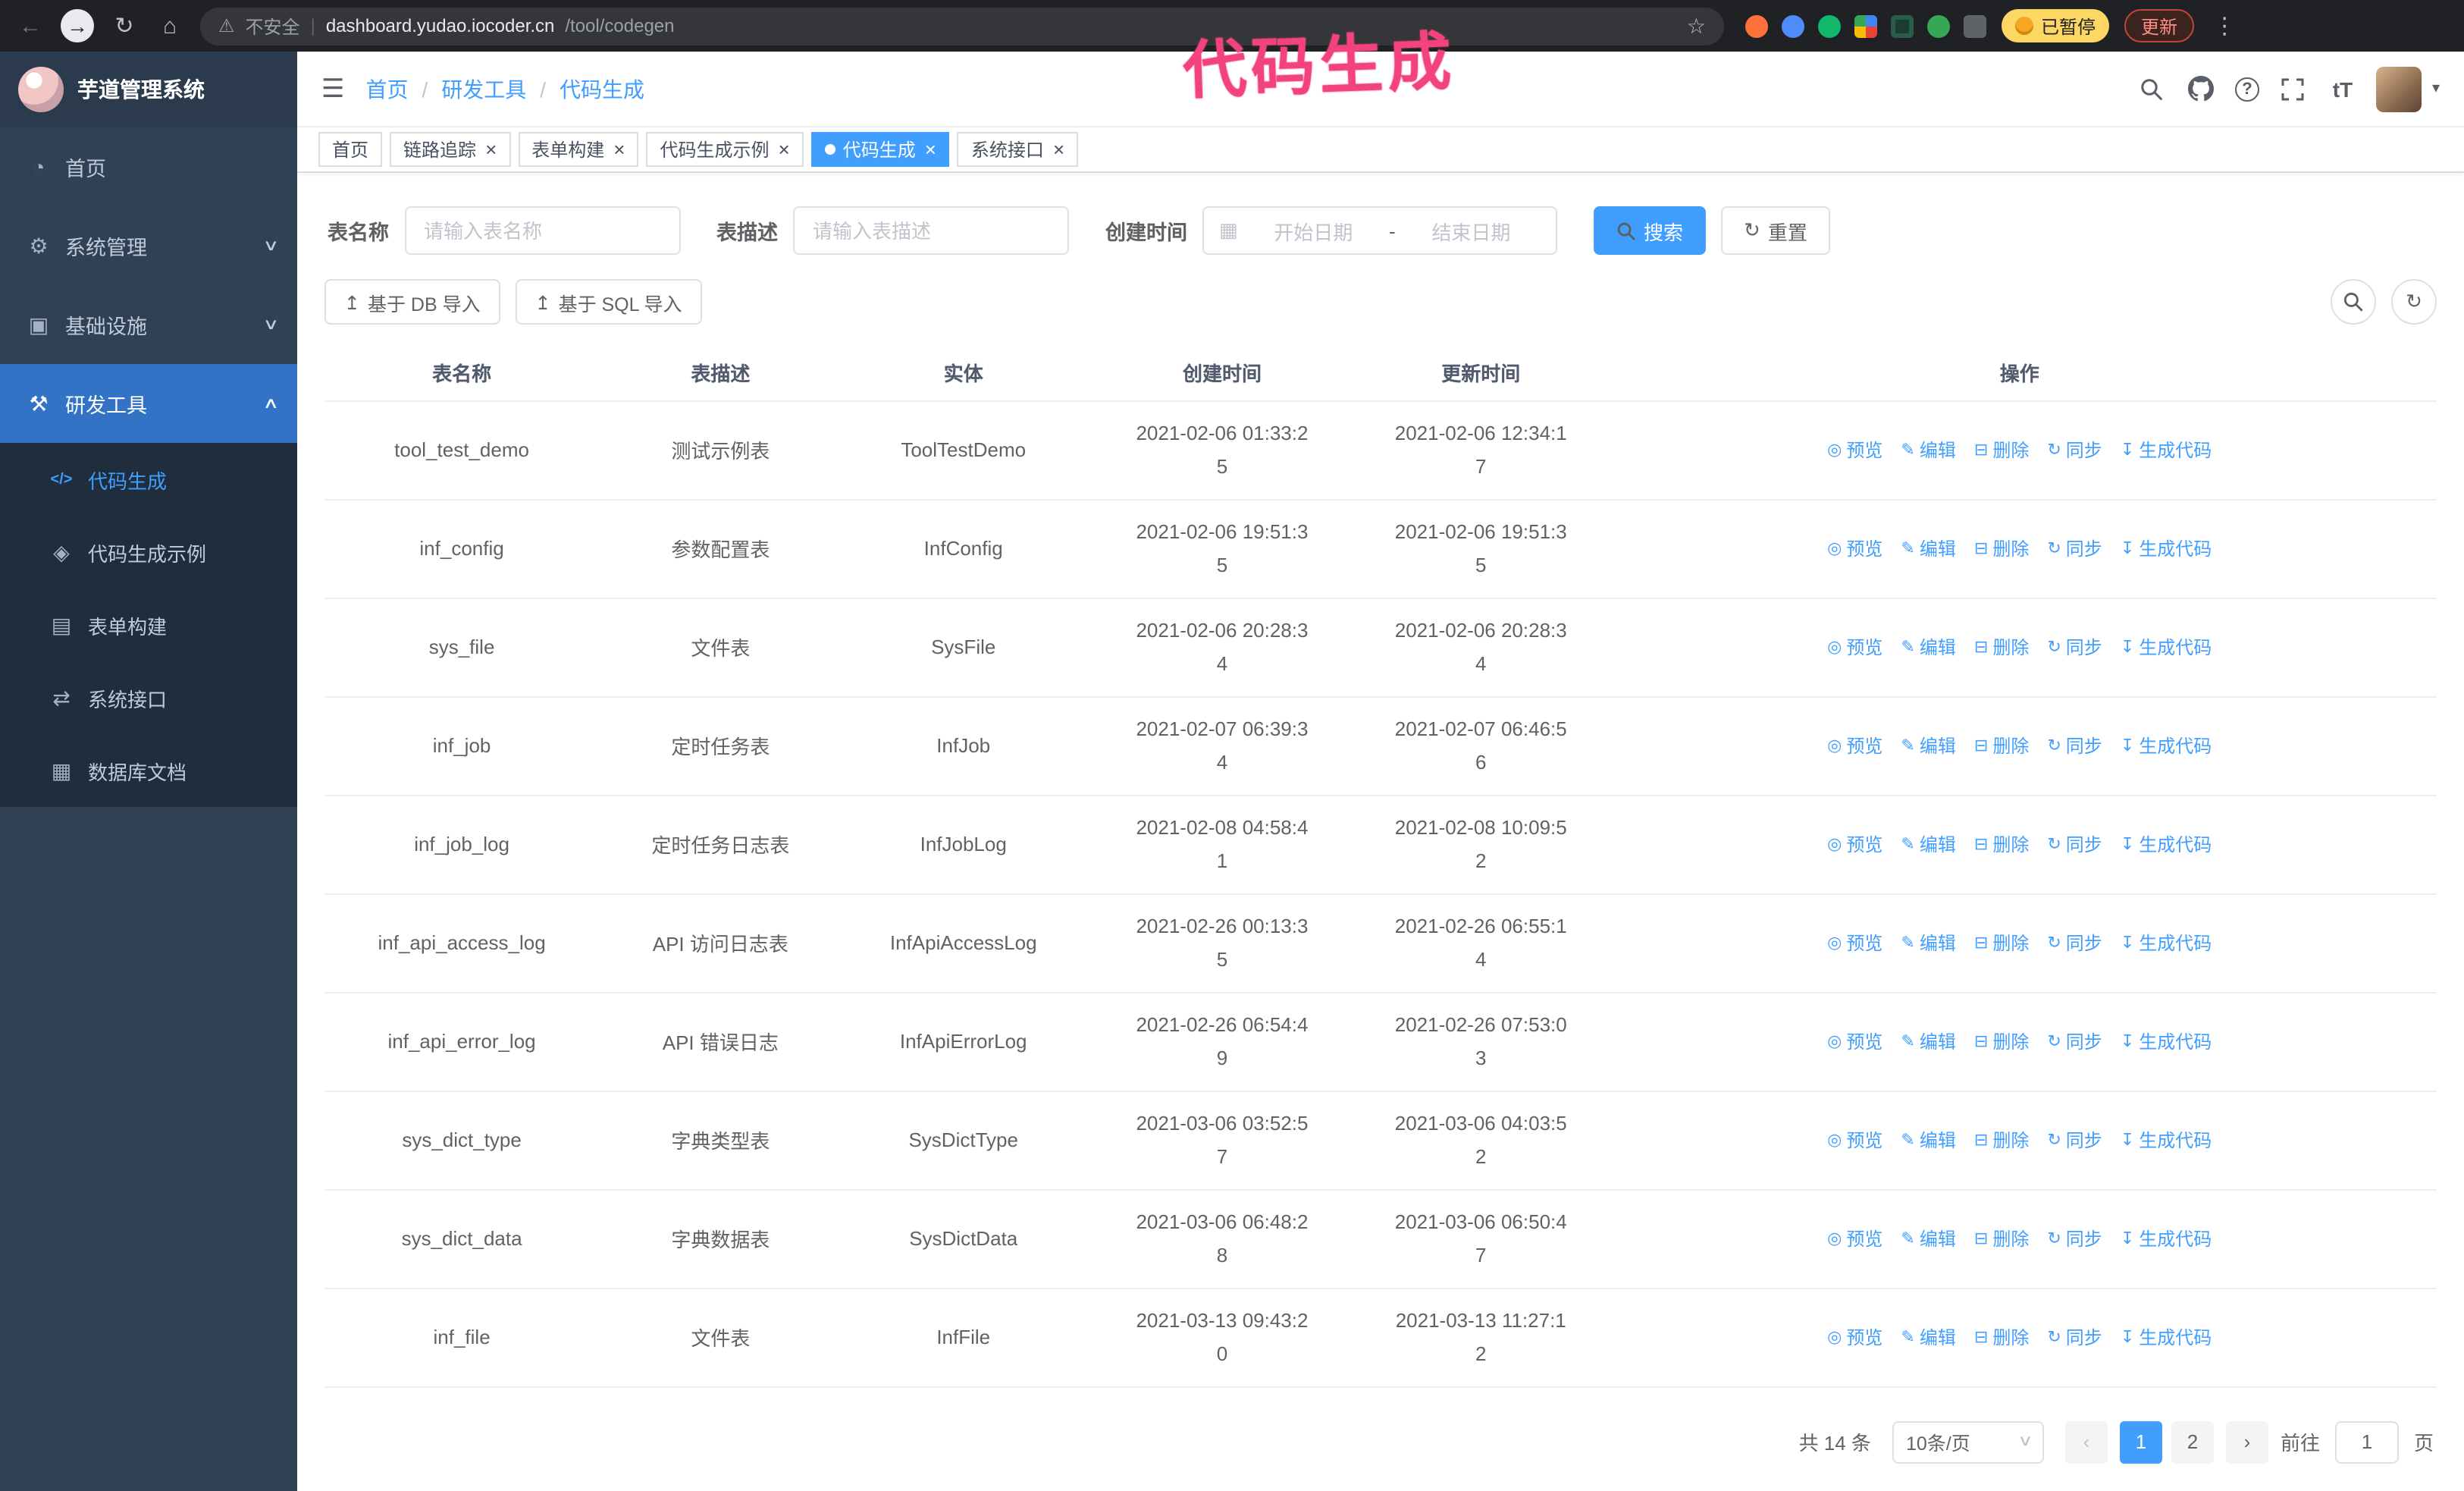  Describe the element at coordinates (2201, 88) in the screenshot. I see `github-icon` at that location.